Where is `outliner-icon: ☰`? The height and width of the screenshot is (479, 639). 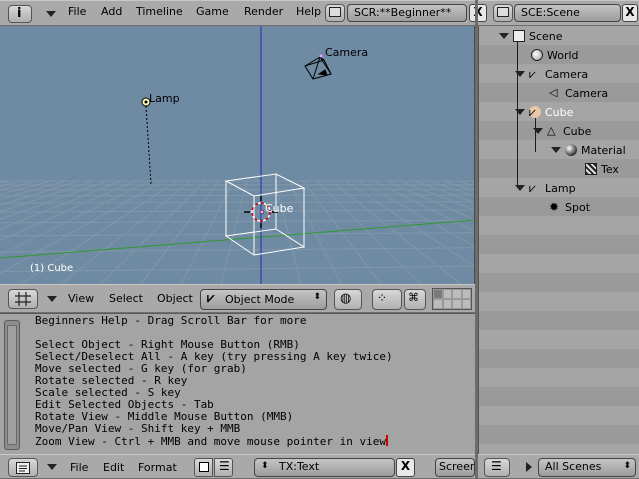 outliner-icon: ☰ is located at coordinates (496, 466).